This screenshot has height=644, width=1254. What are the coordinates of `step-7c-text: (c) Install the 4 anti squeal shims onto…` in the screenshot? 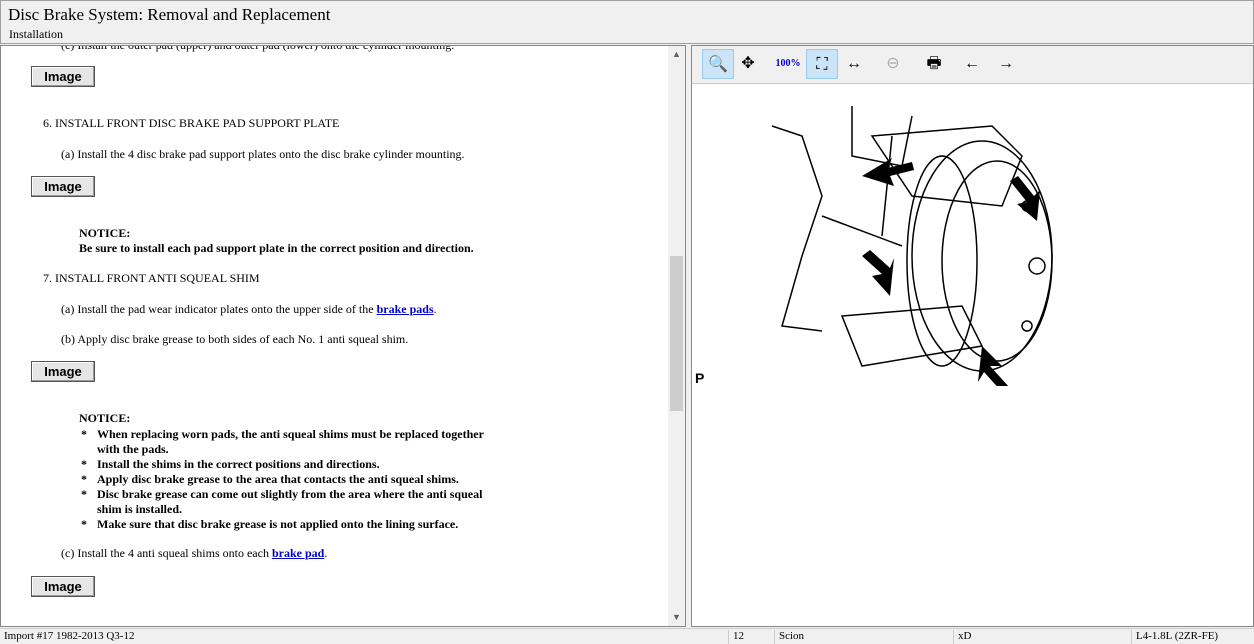 It's located at (166, 553).